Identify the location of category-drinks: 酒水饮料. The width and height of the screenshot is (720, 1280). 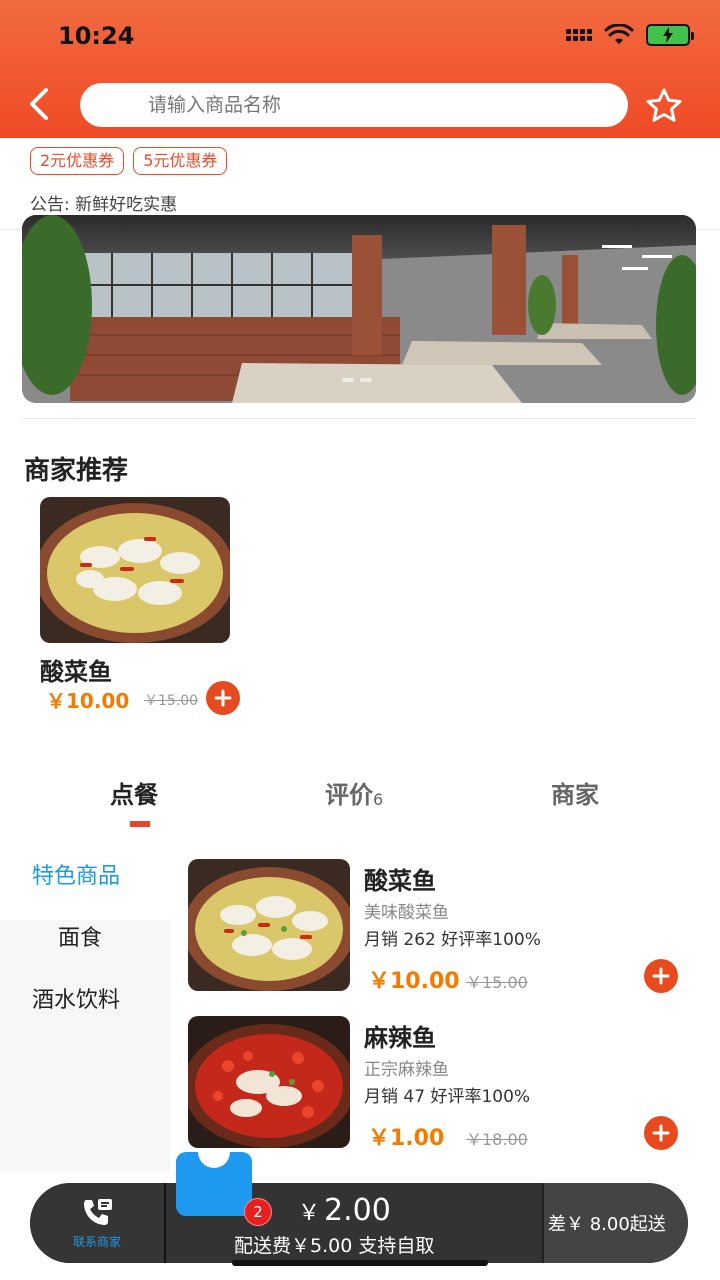
(76, 998).